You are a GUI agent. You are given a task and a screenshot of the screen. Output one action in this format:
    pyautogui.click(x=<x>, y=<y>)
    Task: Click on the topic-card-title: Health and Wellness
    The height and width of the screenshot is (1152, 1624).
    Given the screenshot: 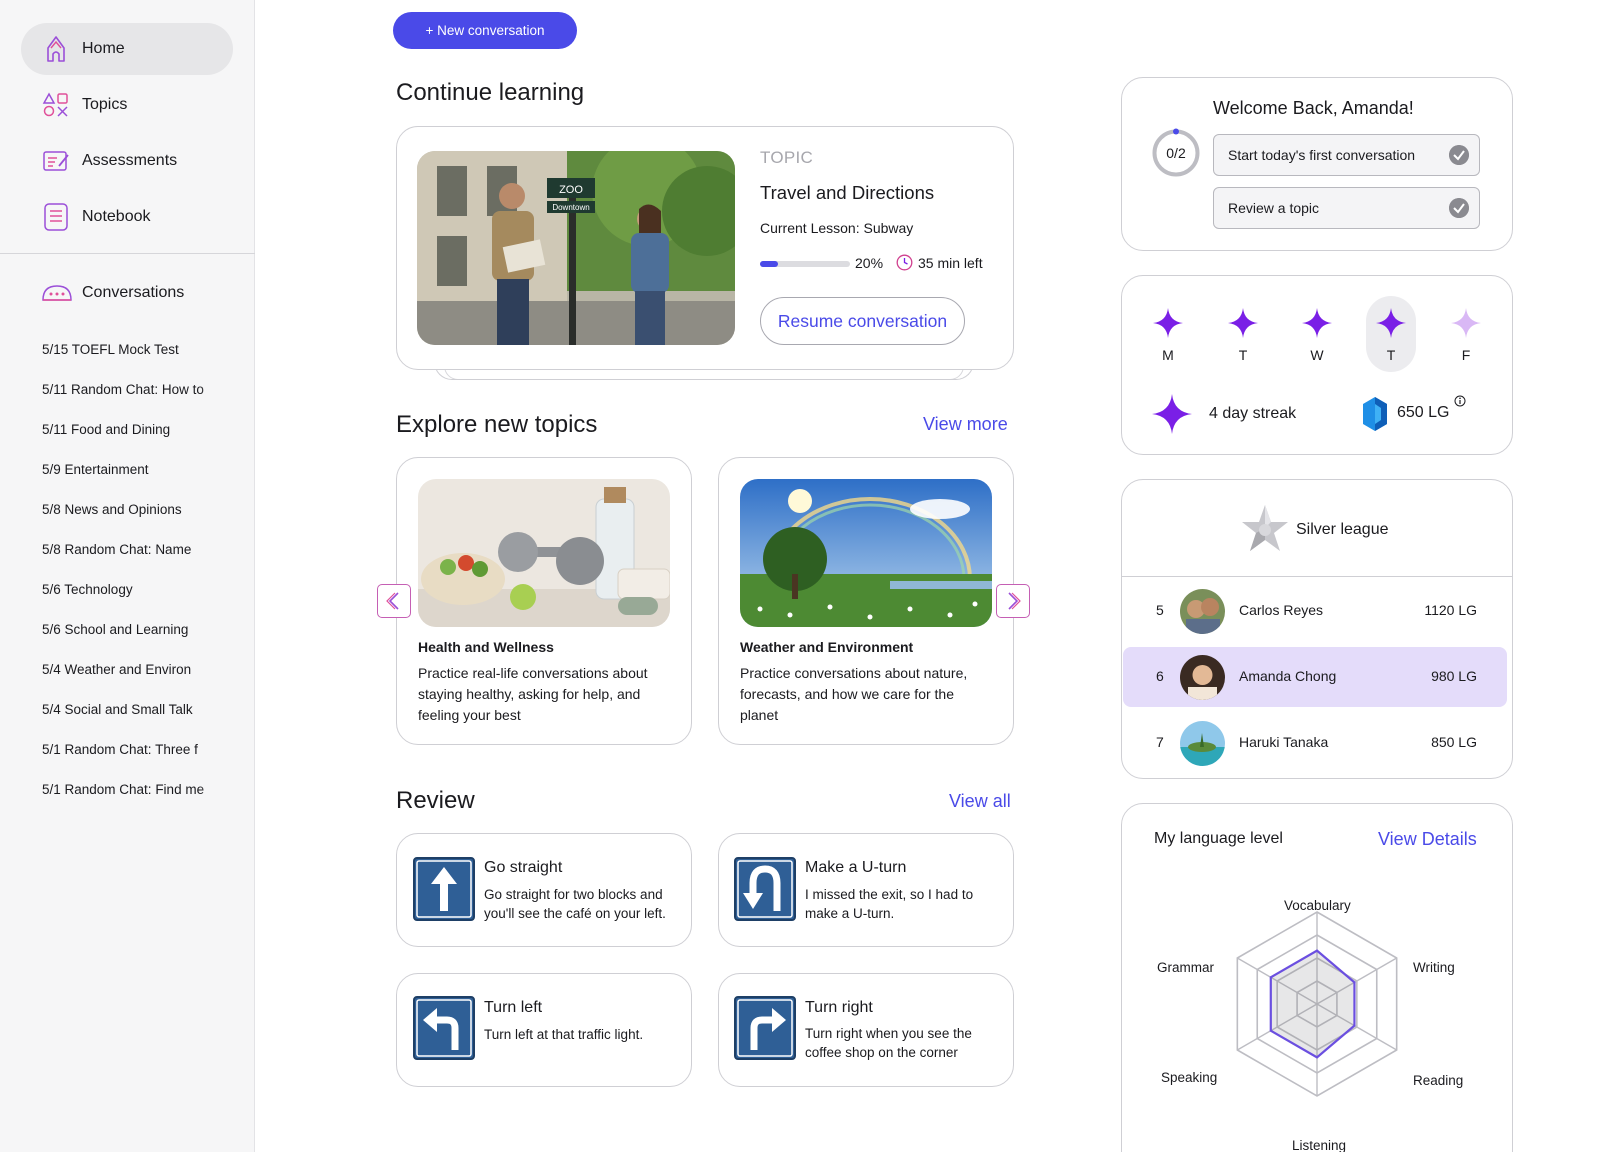 What is the action you would take?
    pyautogui.click(x=486, y=647)
    